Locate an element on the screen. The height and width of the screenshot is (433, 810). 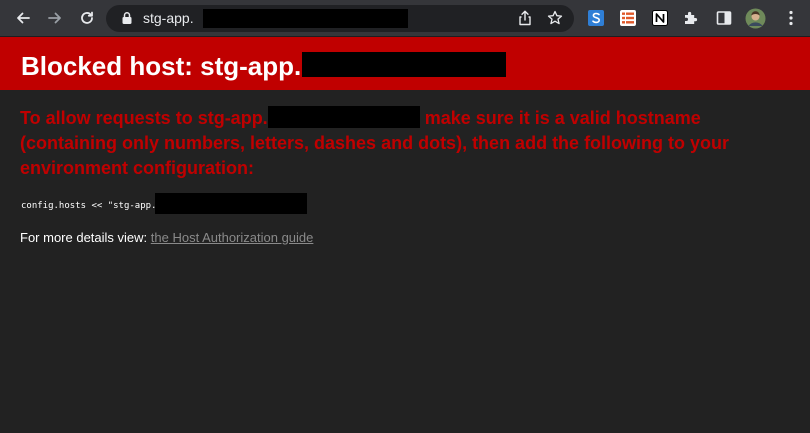
extension-list-icon is located at coordinates (628, 18).